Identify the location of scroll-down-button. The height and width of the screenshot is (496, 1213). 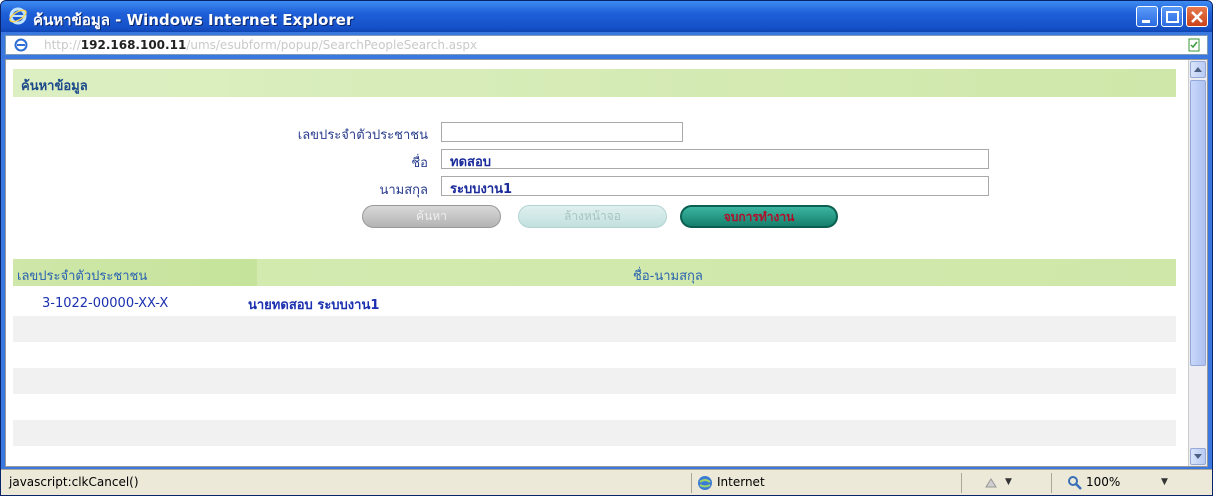
(1198, 456).